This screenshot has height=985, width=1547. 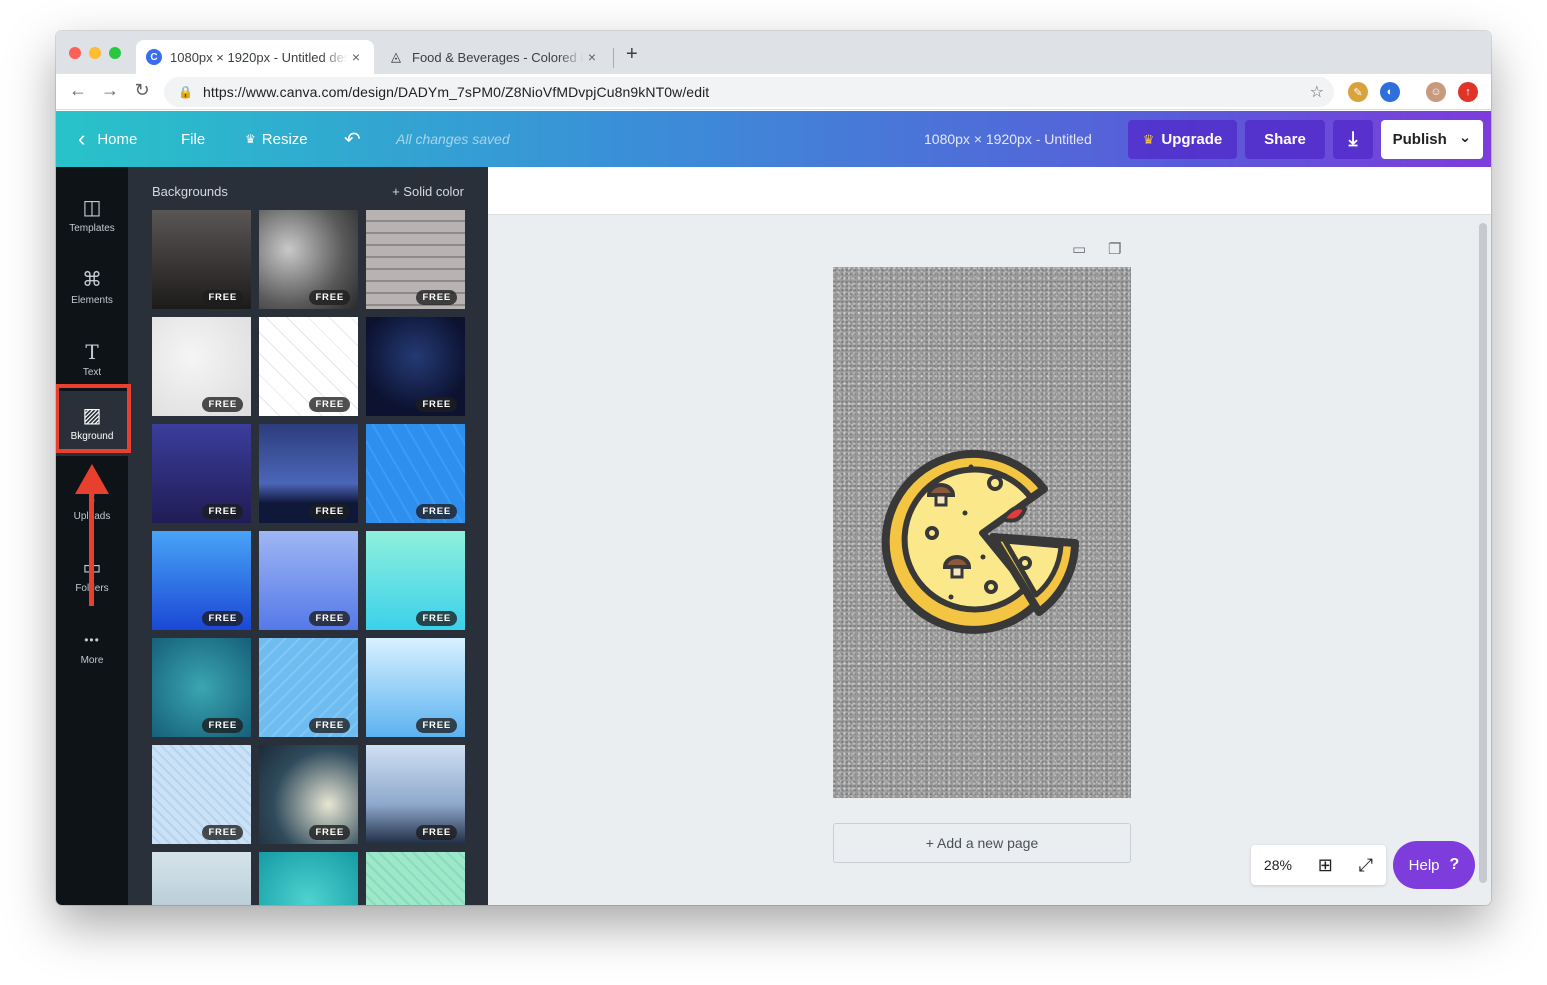 What do you see at coordinates (92, 279) in the screenshot?
I see `elements-icon: ⌘` at bounding box center [92, 279].